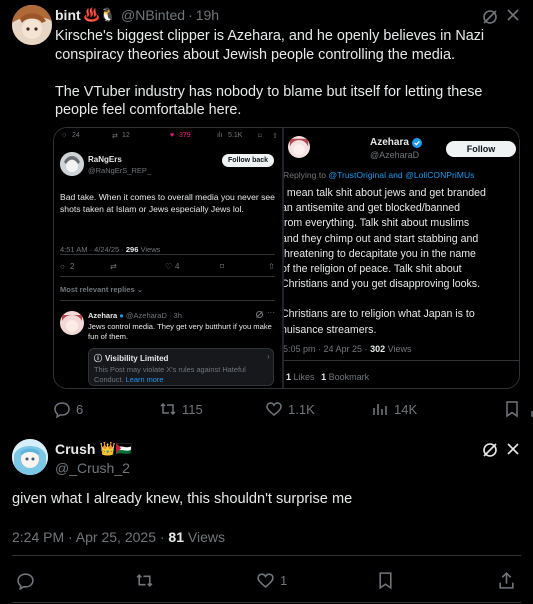 The image size is (533, 604). Describe the element at coordinates (220, 135) in the screenshot. I see `views-icon: ılı` at that location.